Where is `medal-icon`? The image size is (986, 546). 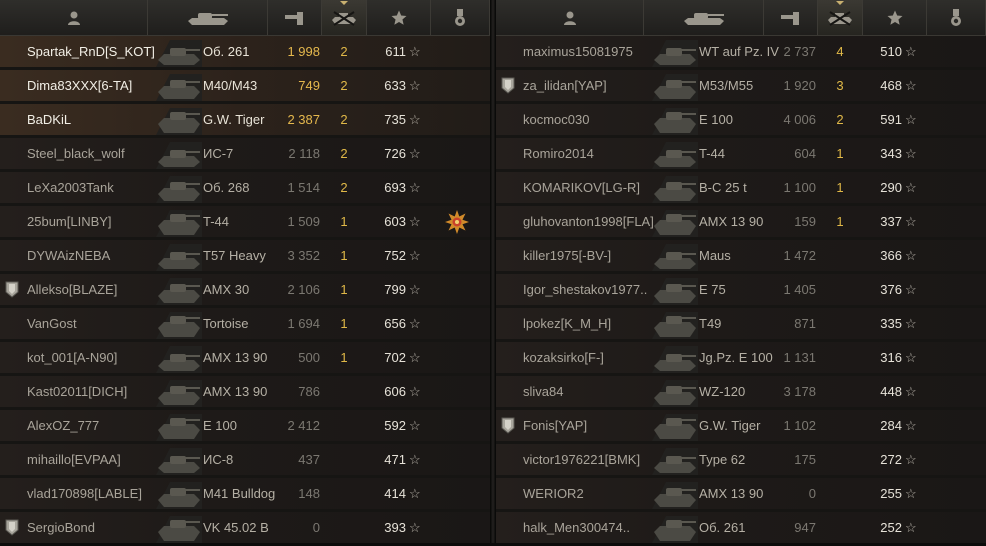
medal-icon is located at coordinates (457, 222).